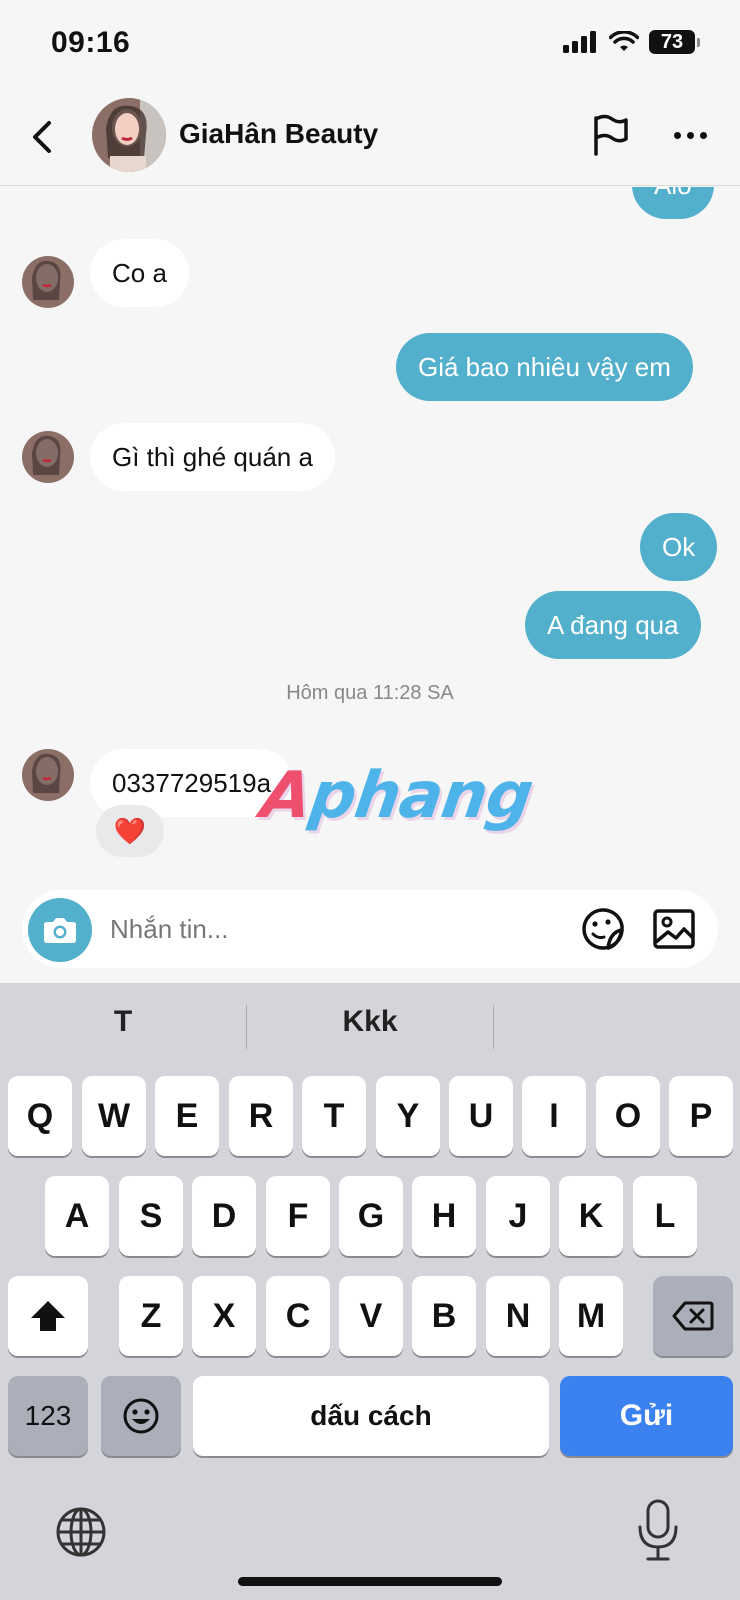 This screenshot has width=740, height=1600. What do you see at coordinates (298, 1316) in the screenshot?
I see `key-c: C` at bounding box center [298, 1316].